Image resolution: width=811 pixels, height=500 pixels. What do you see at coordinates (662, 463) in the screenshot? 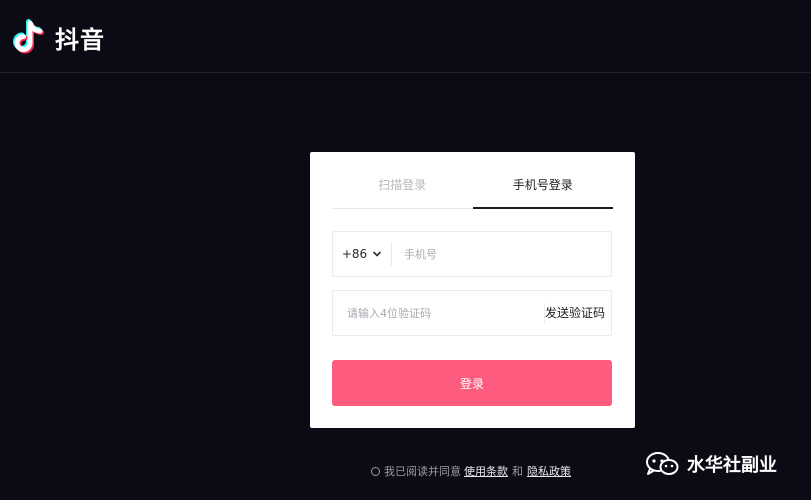
I see `wechat-icon` at bounding box center [662, 463].